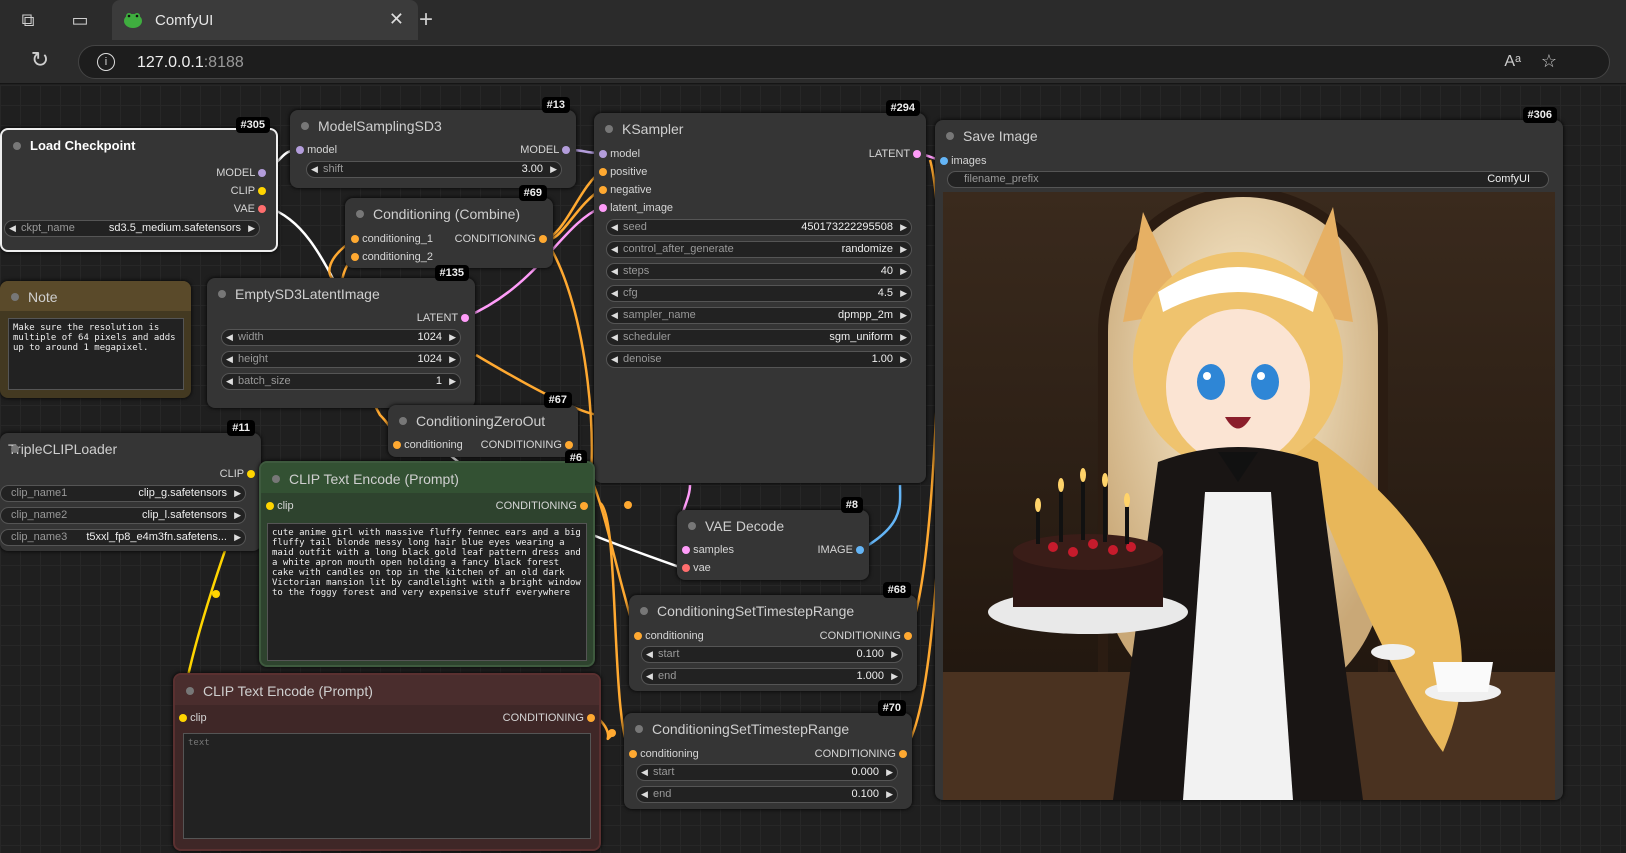 This screenshot has height=853, width=1626. I want to click on new-tab-icon: +, so click(426, 20).